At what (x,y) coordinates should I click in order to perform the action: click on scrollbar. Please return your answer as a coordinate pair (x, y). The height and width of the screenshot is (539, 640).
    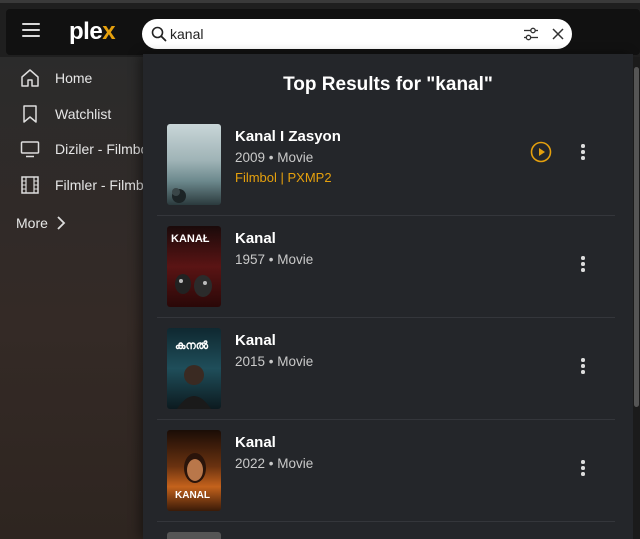
    Looking at the image, I should click on (636, 298).